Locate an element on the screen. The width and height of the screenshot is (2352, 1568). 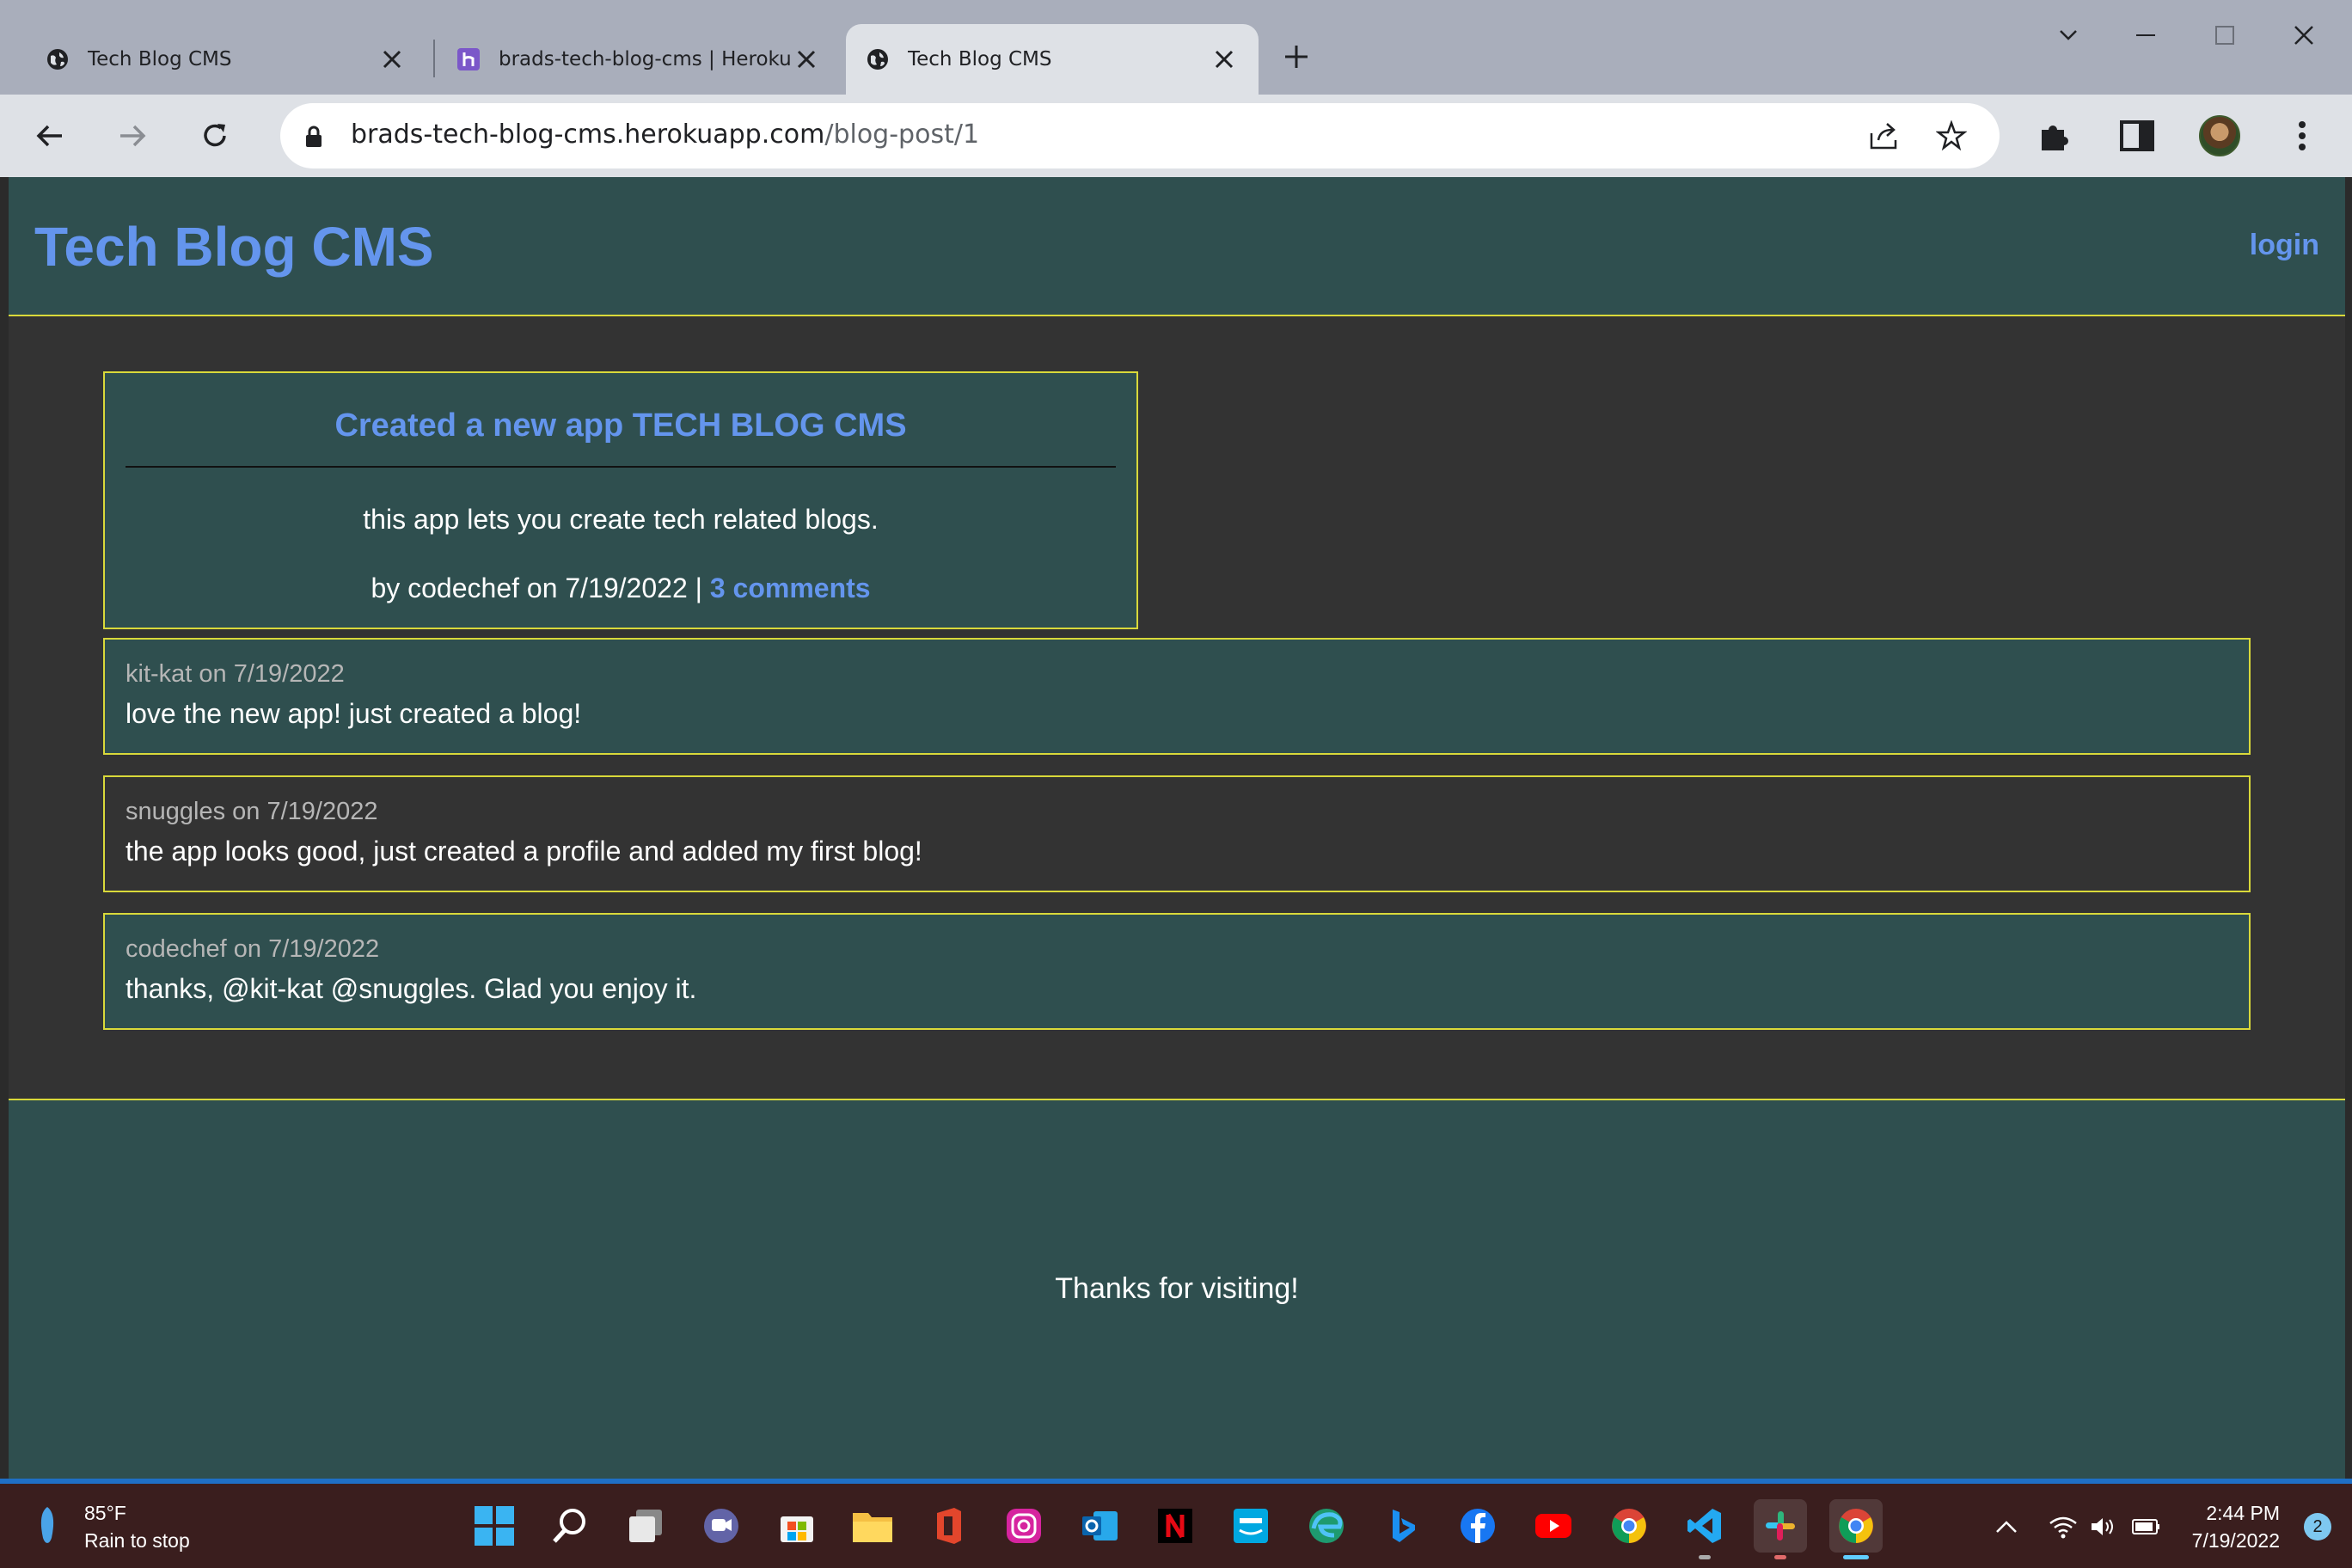
login-link: login is located at coordinates (2284, 245).